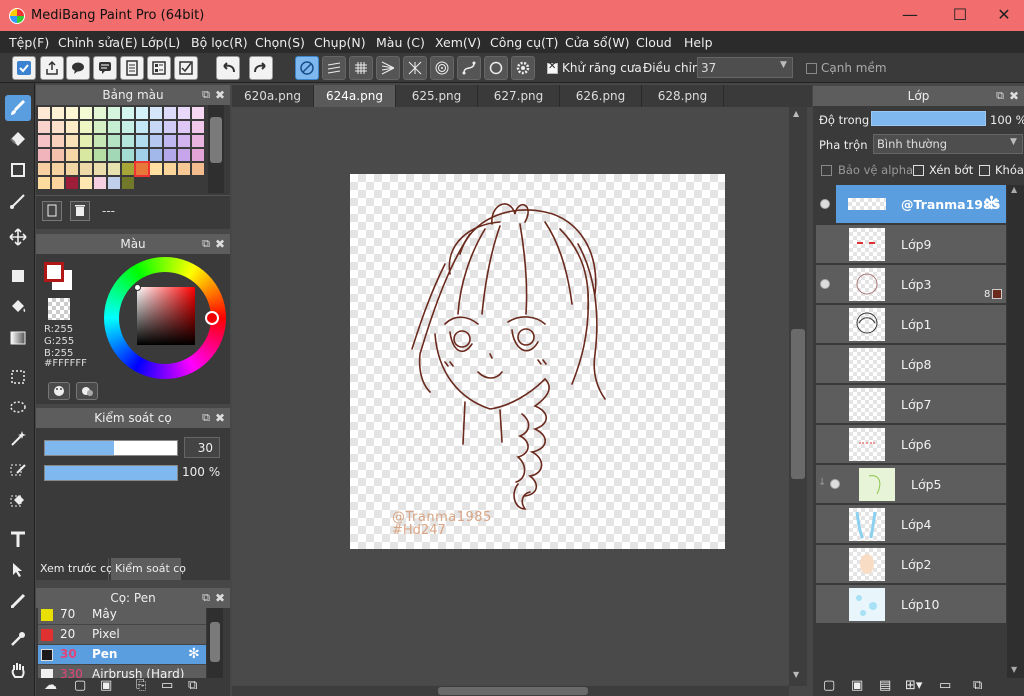  Describe the element at coordinates (948, 144) in the screenshot. I see `blend-mode-dropdown: Bình thường ▼` at that location.